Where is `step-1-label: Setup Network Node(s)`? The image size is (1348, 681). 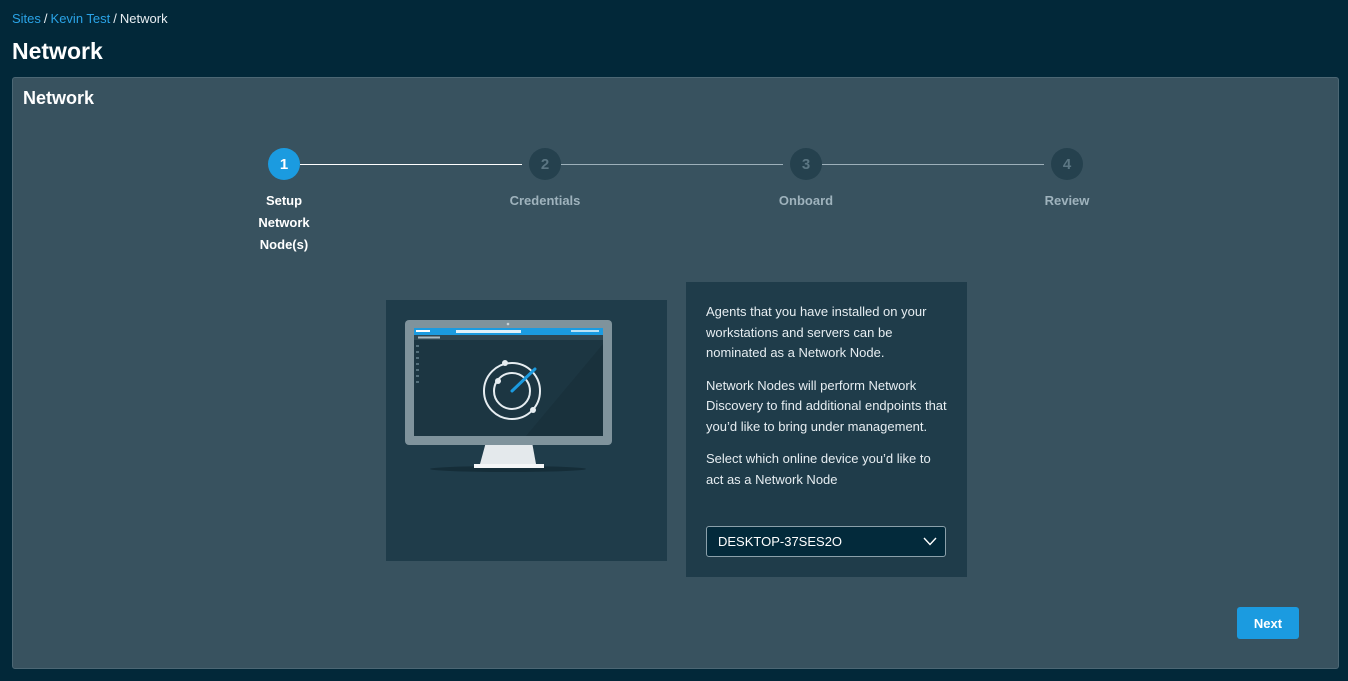
step-1-label: Setup Network Node(s) is located at coordinates (284, 222).